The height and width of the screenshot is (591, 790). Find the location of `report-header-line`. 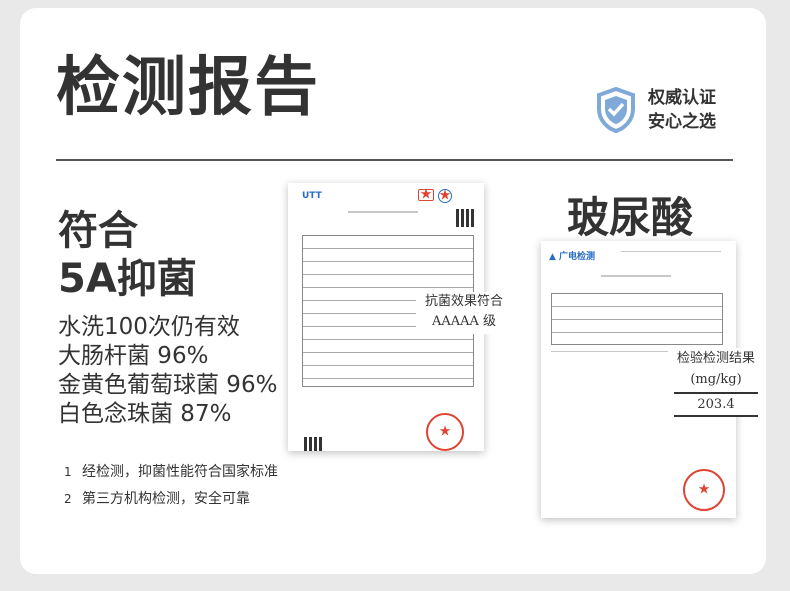

report-header-line is located at coordinates (671, 251).